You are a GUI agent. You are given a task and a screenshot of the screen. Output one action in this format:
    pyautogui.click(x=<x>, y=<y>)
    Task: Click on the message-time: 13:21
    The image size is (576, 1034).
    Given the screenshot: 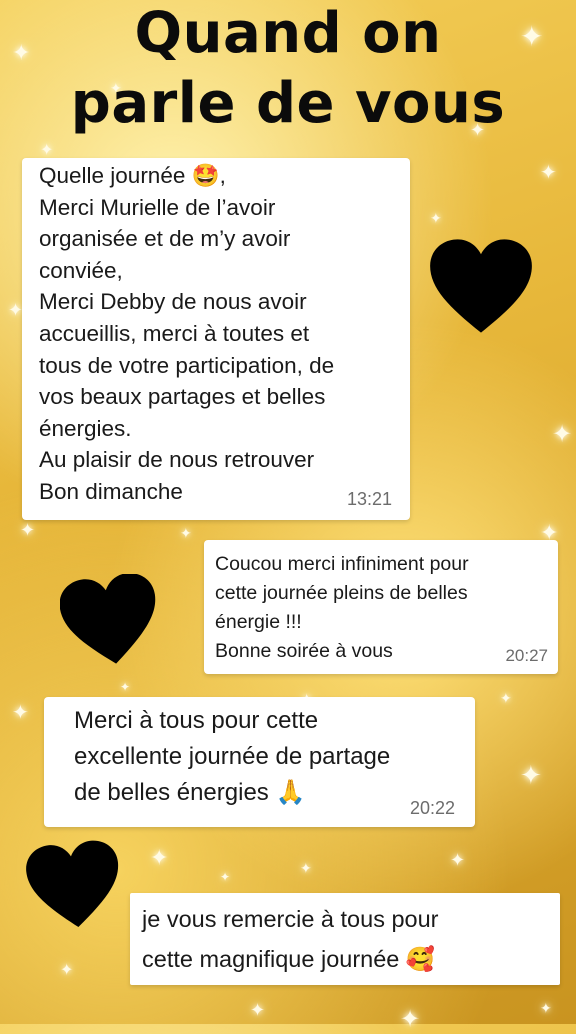 What is the action you would take?
    pyautogui.click(x=369, y=499)
    